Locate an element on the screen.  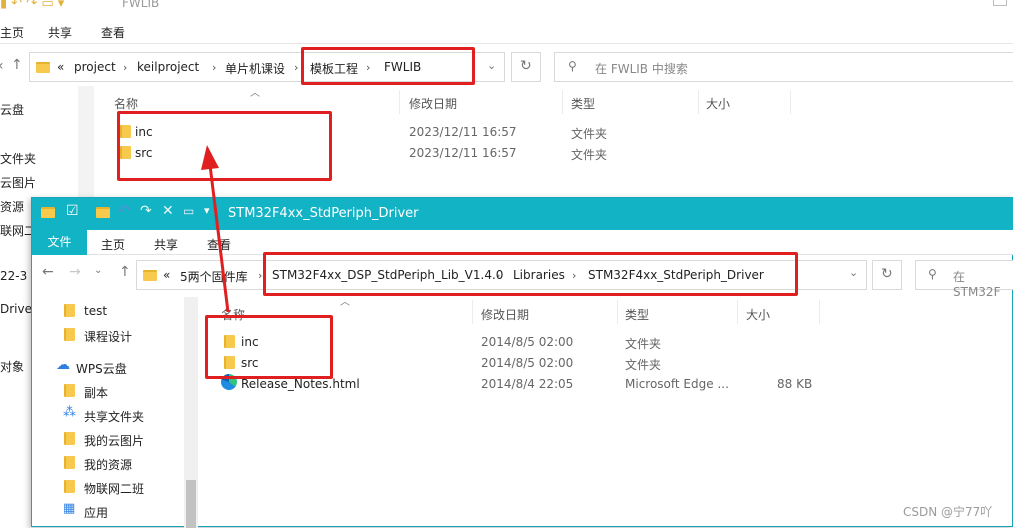
annotation-arrow is located at coordinates (215, 229).